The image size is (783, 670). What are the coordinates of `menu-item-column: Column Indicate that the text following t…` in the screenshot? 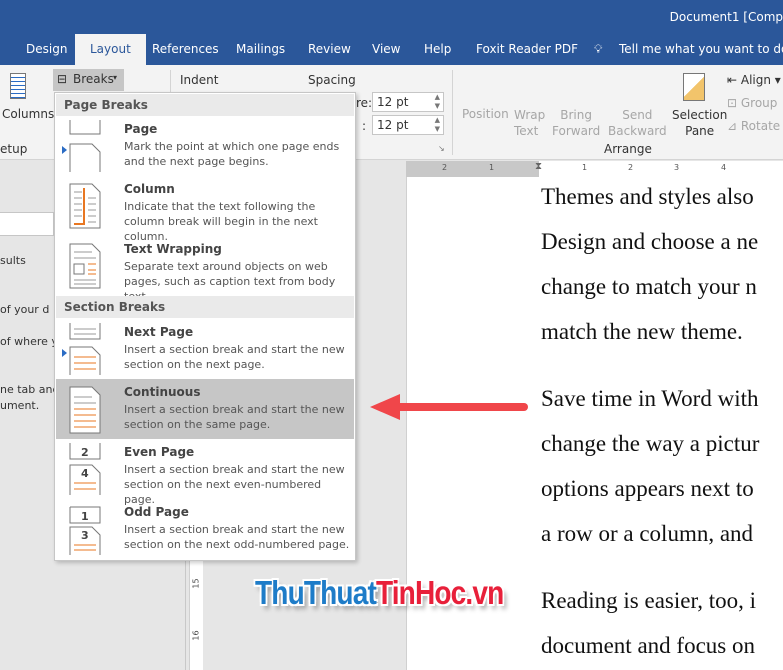 It's located at (205, 209).